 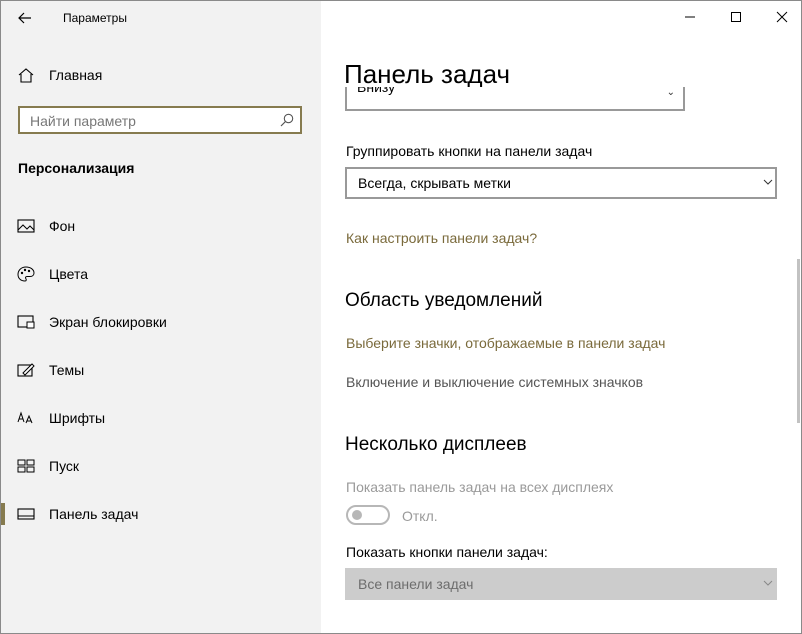 I want to click on sidebar-item-fonts: Шрифты, so click(x=161, y=419).